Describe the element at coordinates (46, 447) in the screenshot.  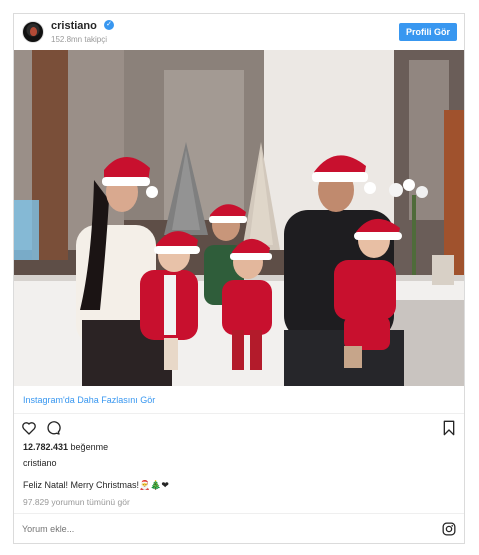
I see `like-count-number: 12.782.431` at that location.